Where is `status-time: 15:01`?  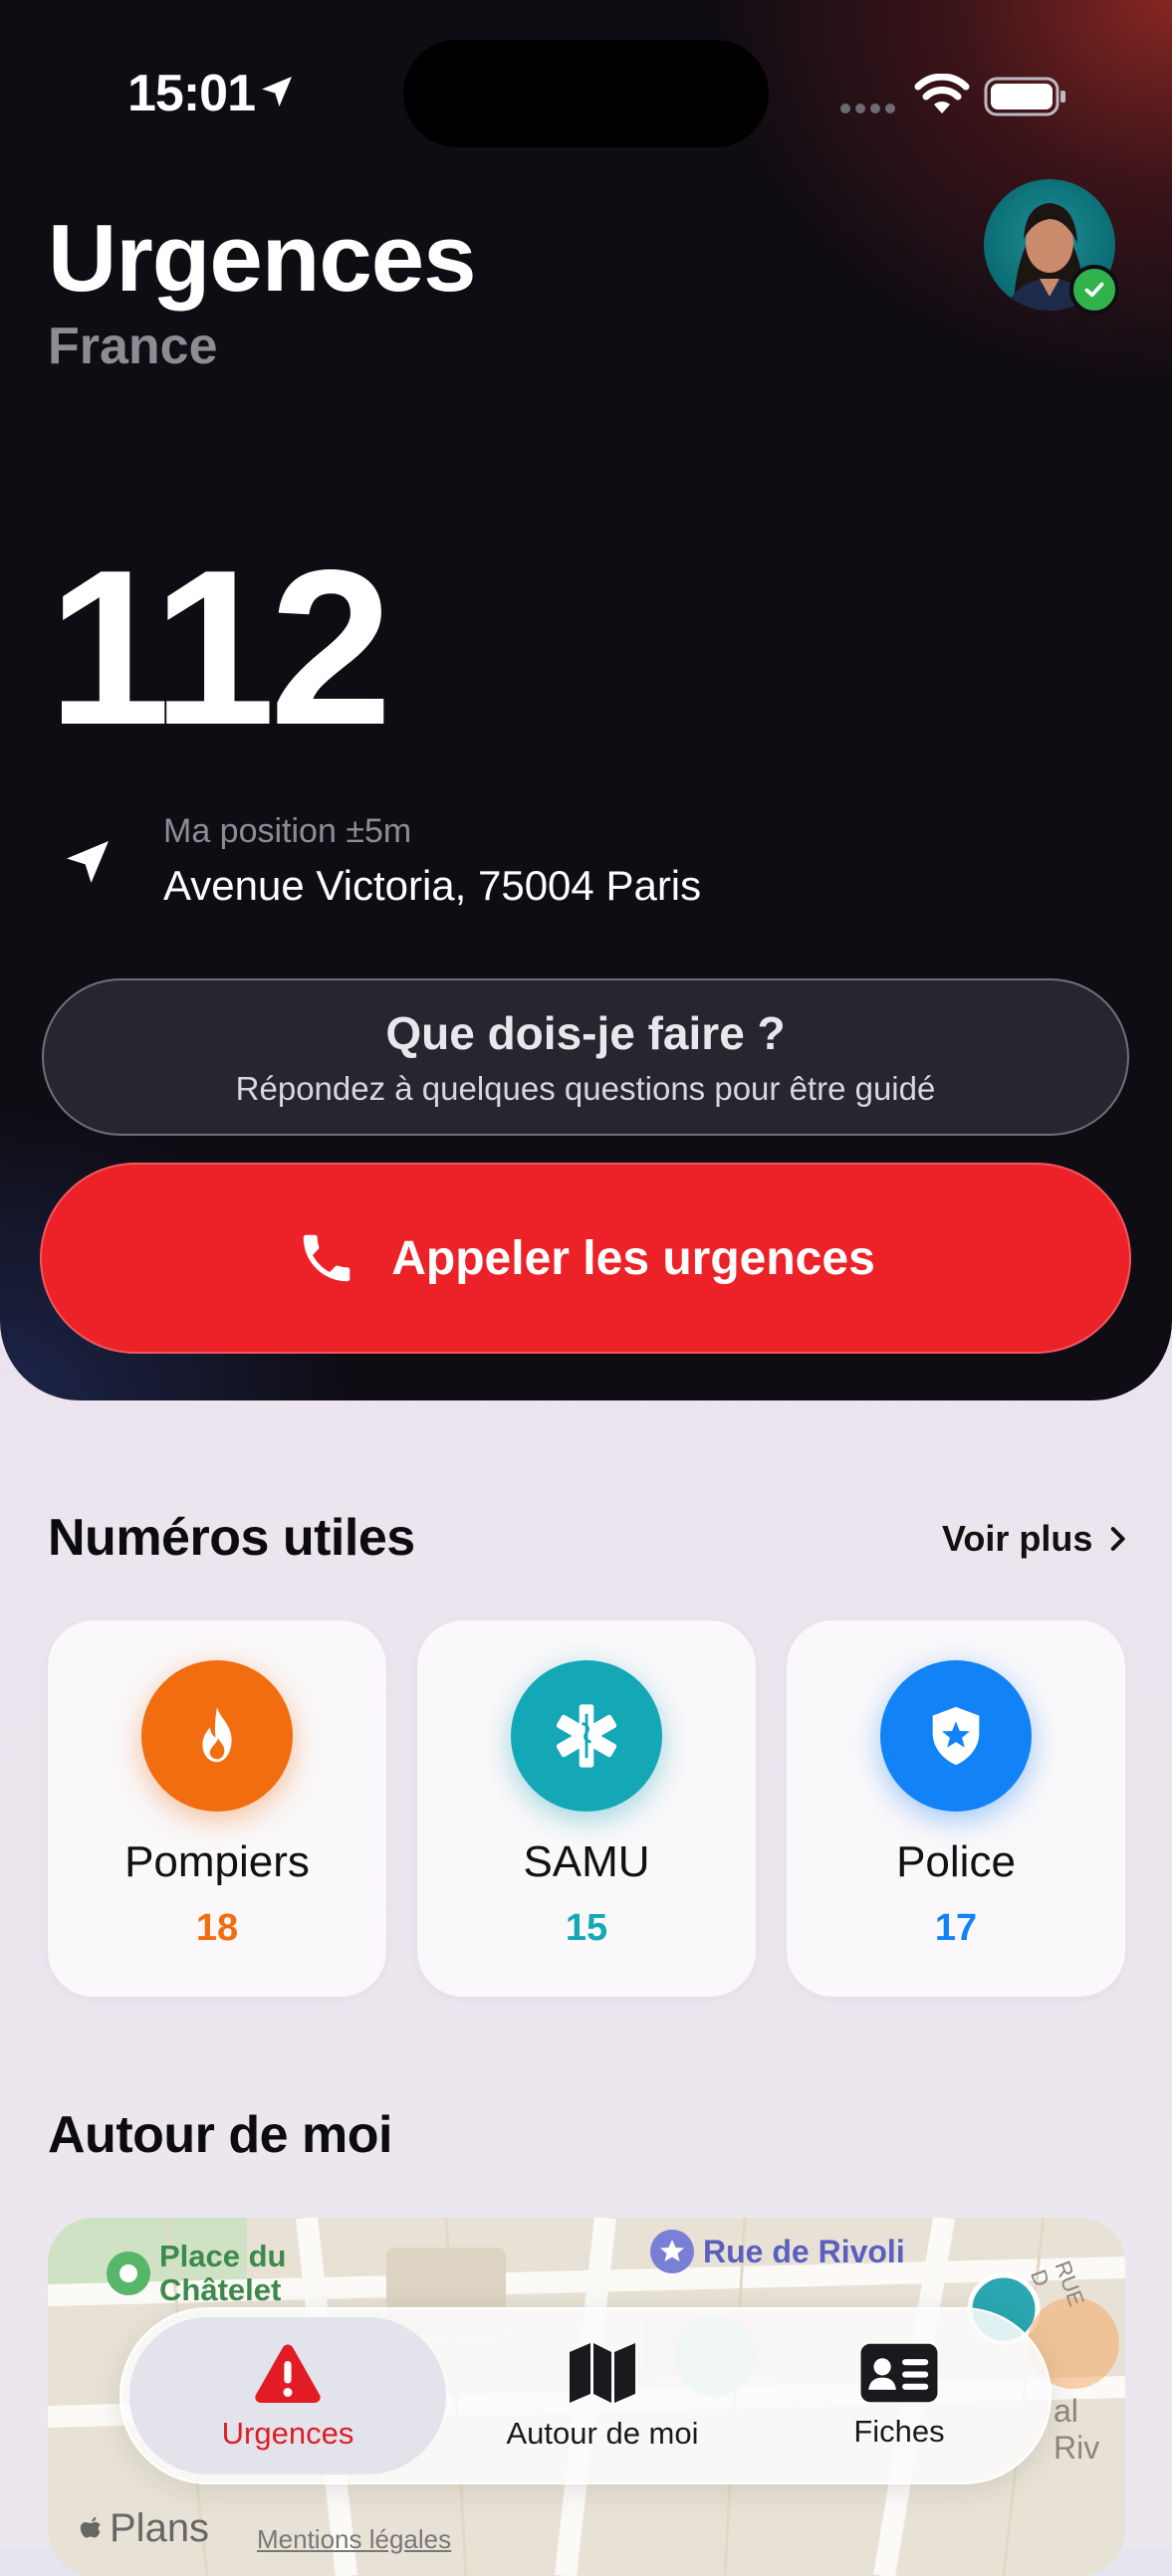 status-time: 15:01 is located at coordinates (191, 93).